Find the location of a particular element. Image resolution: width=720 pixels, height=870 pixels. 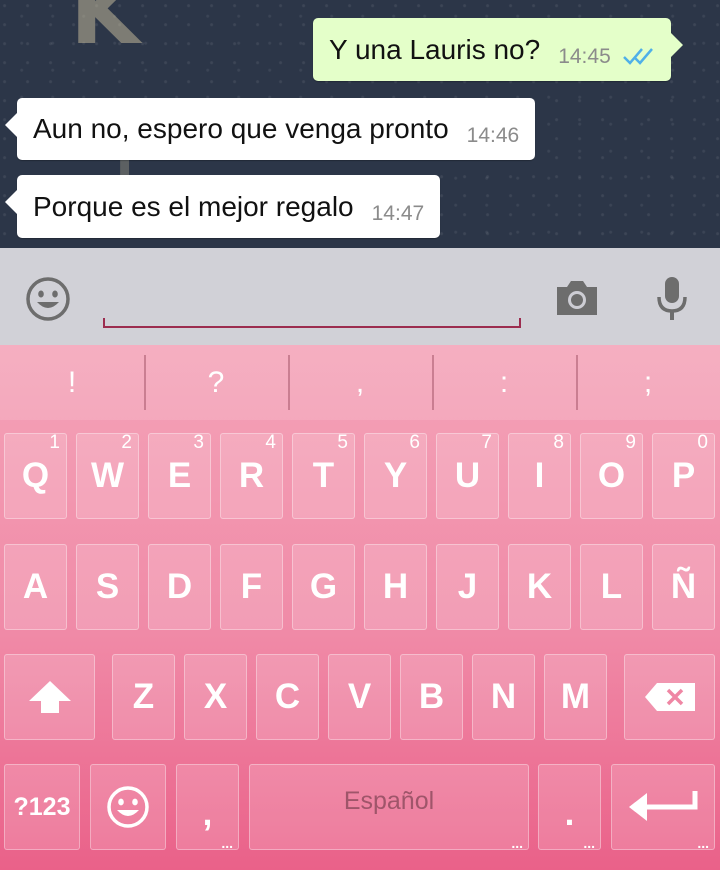

key-g: G is located at coordinates (323, 587).